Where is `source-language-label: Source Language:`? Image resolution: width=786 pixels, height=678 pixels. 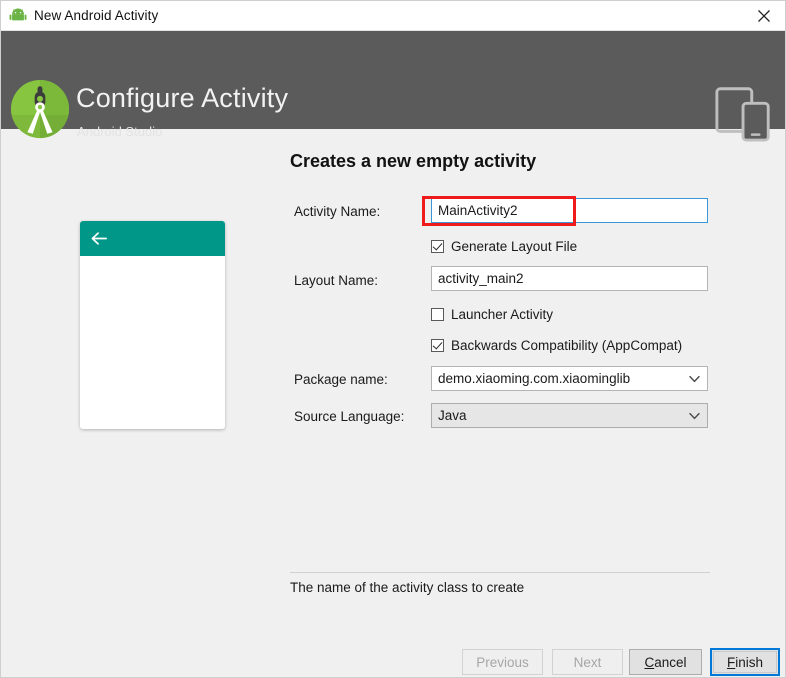 source-language-label: Source Language: is located at coordinates (349, 416).